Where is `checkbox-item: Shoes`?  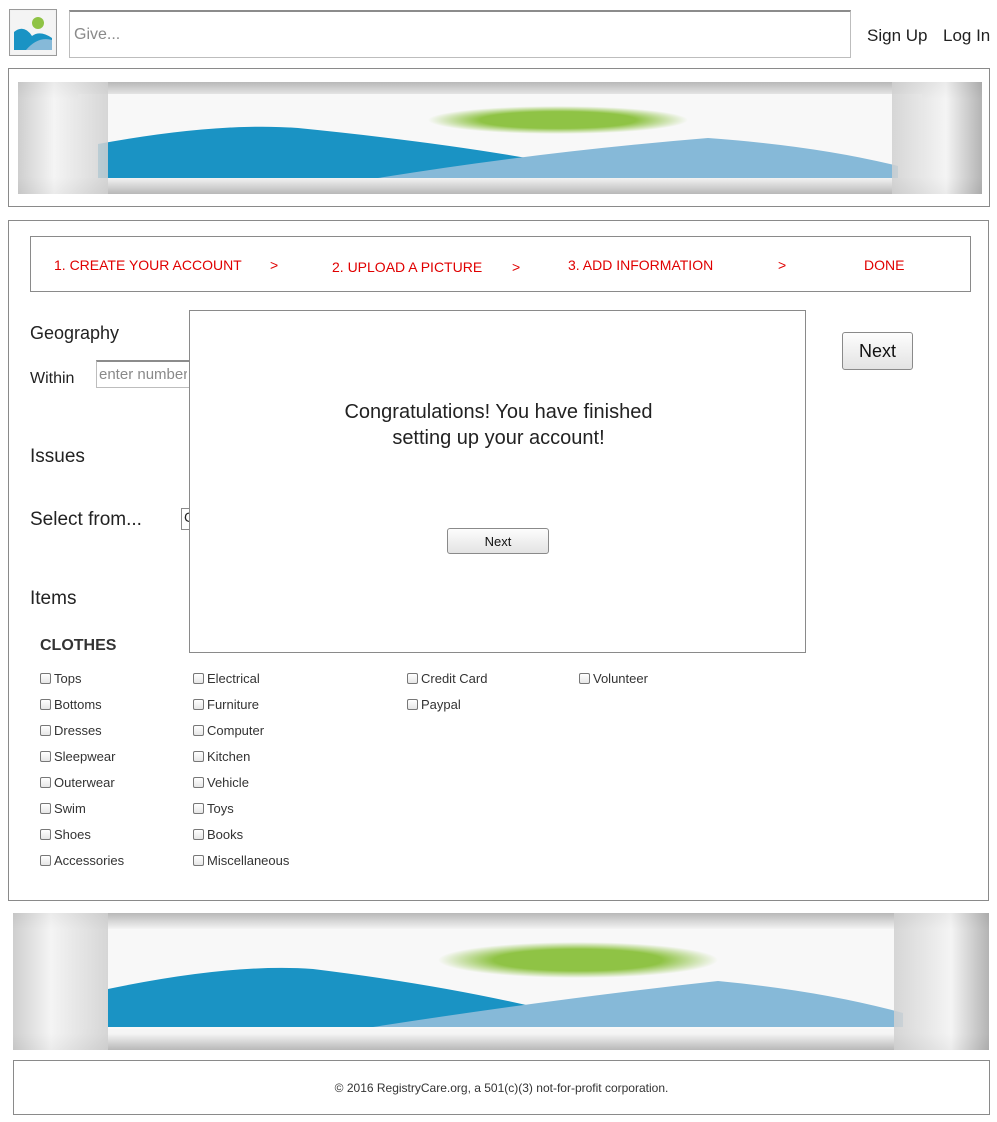
checkbox-item: Shoes is located at coordinates (82, 834).